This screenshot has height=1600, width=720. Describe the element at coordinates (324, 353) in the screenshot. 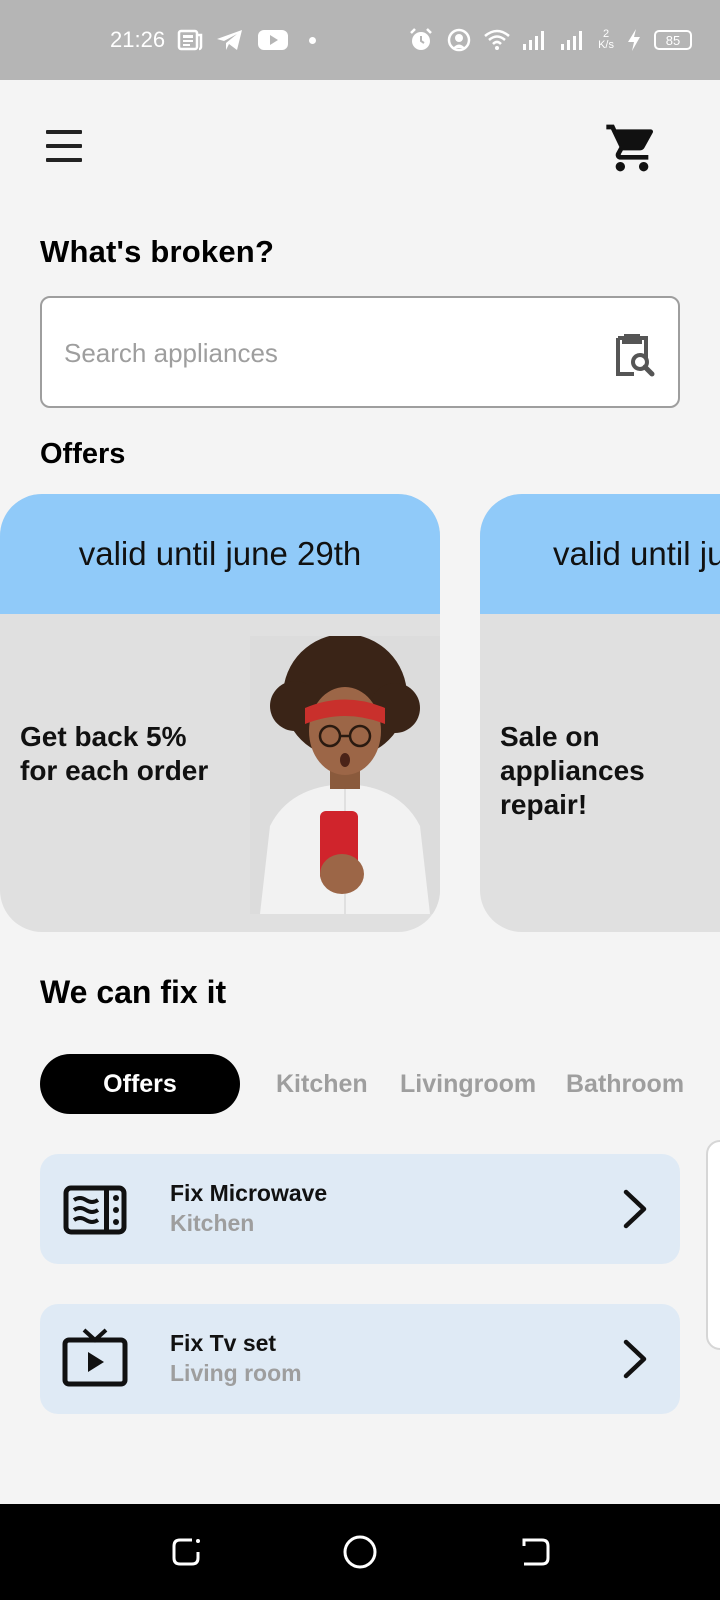

I see `search-input` at that location.